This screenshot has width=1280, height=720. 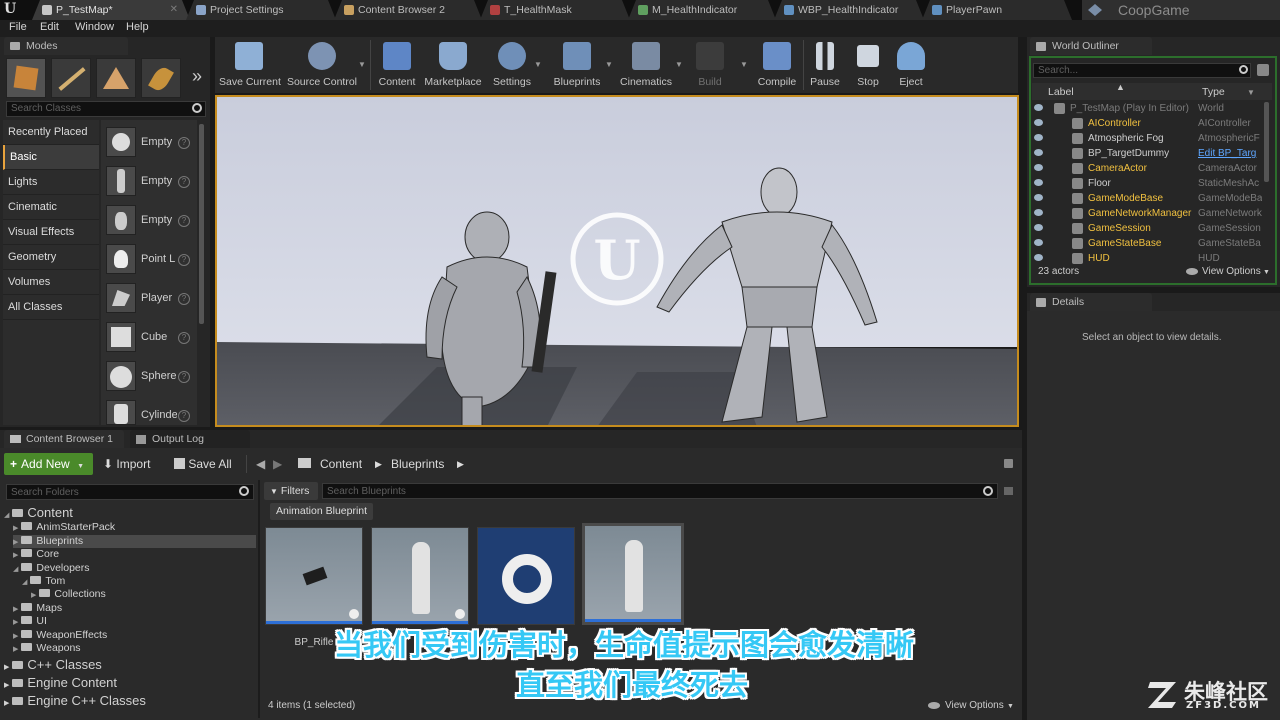 I want to click on asset-bp-rifle, so click(x=314, y=576).